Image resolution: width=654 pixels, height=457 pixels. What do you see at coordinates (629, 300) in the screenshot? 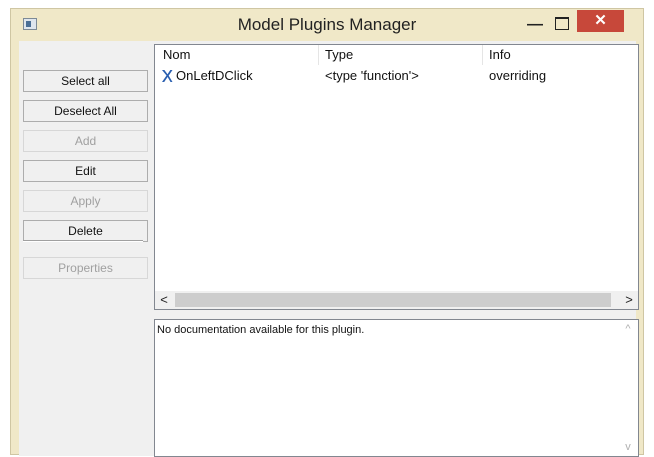
I see `scroll-right-arrow: >` at bounding box center [629, 300].